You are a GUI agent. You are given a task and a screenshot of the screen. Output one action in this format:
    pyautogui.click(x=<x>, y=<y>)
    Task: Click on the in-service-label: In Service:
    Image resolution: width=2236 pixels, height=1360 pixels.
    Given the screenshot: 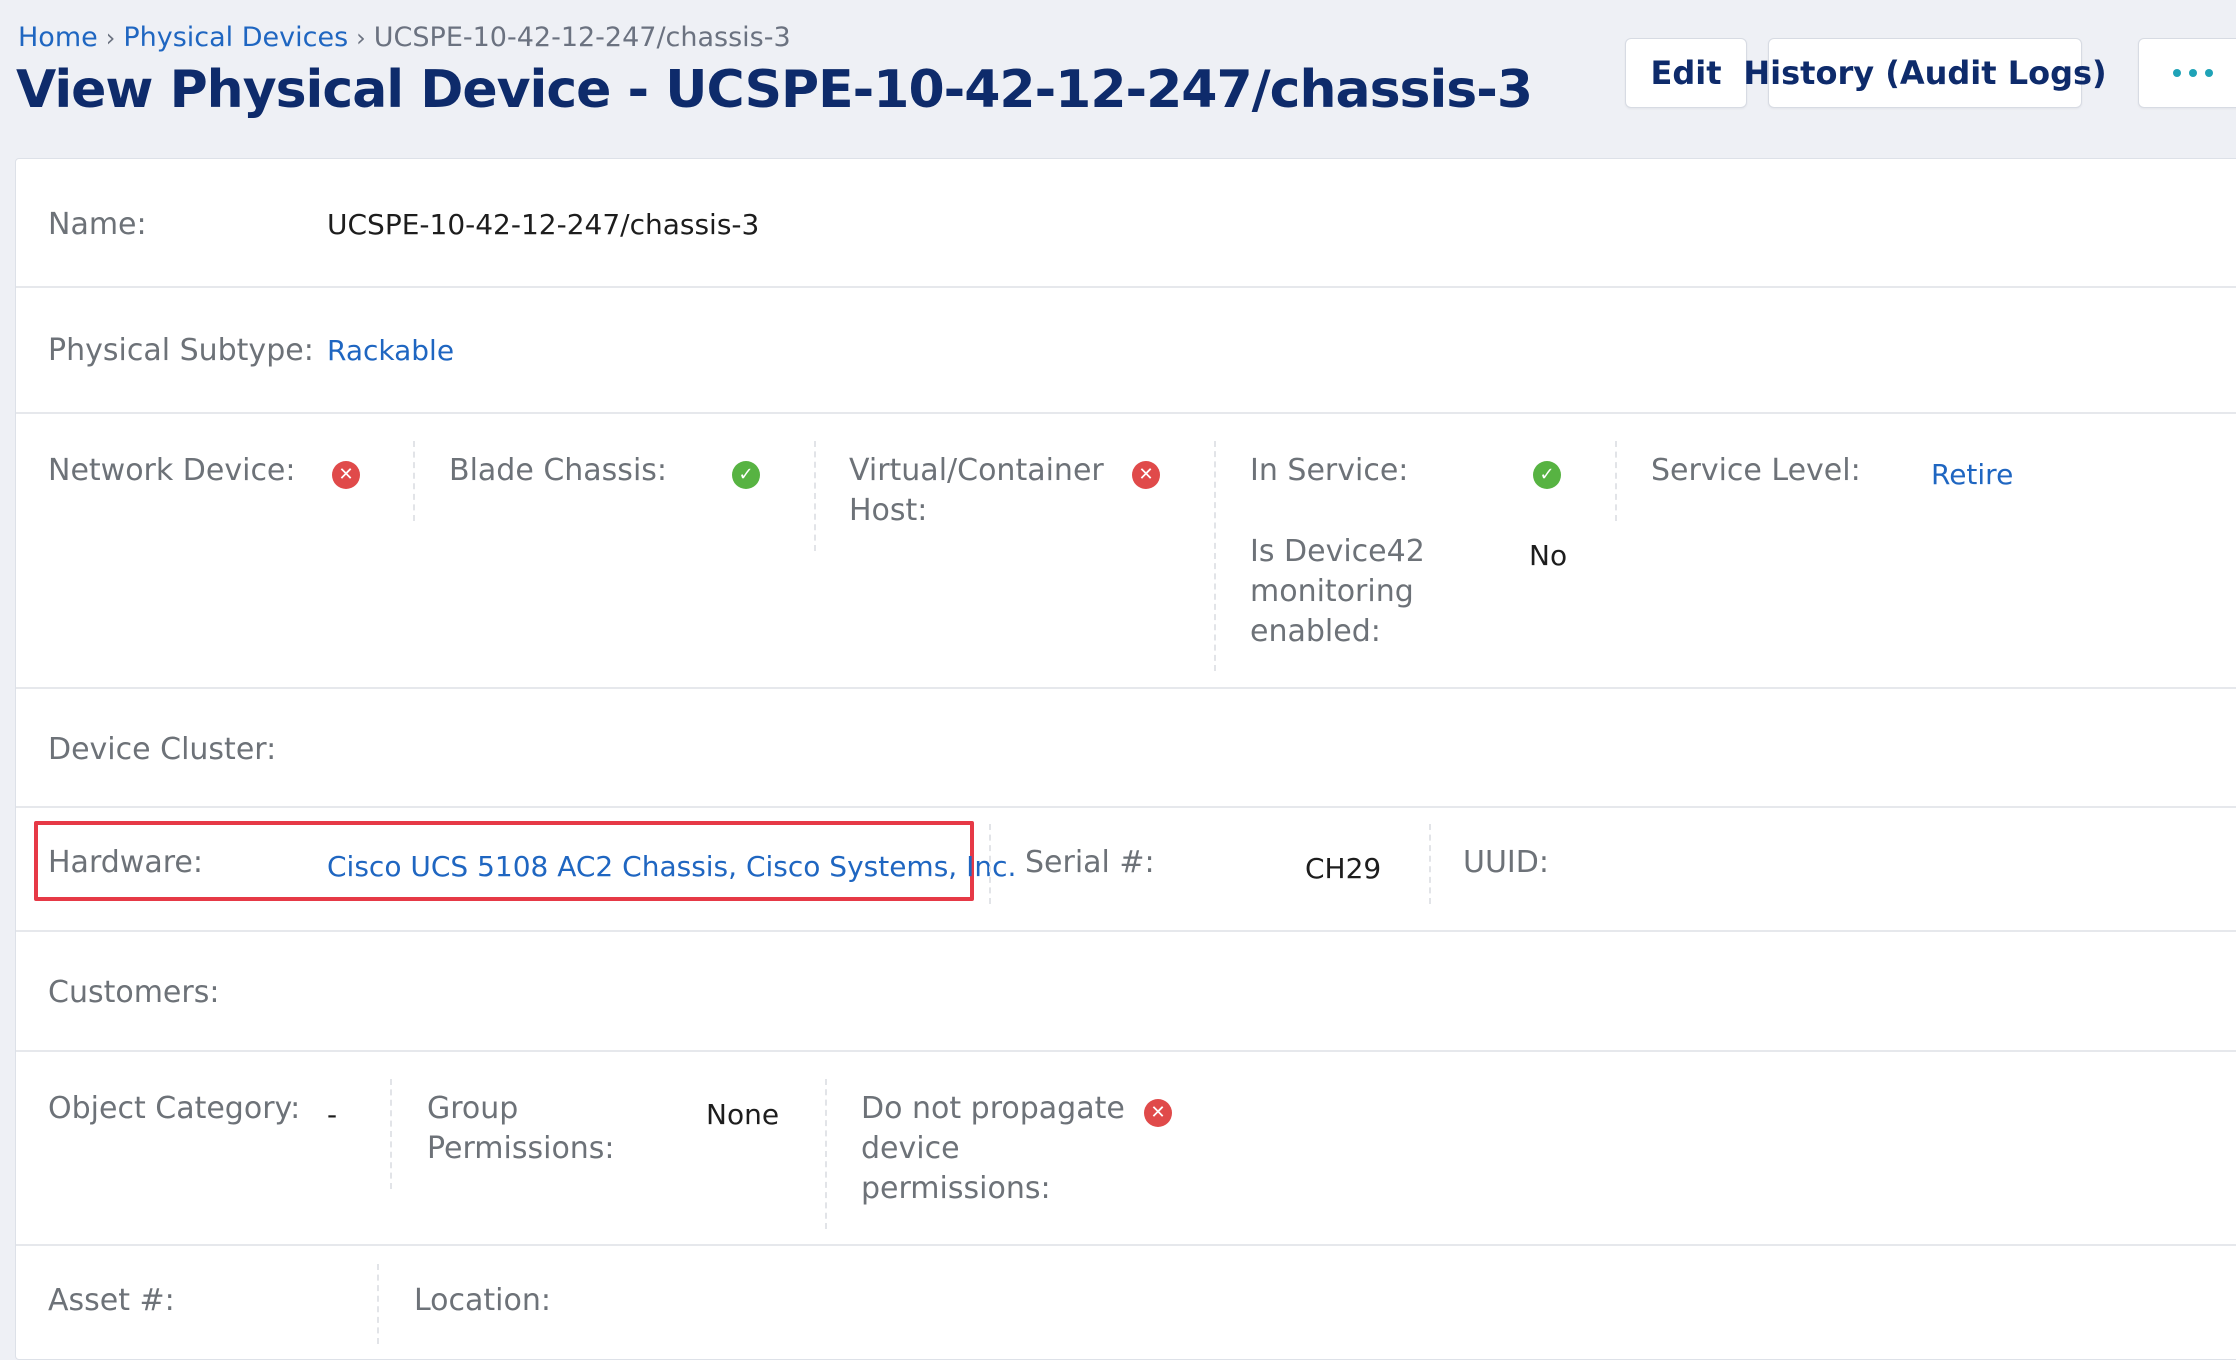 What is the action you would take?
    pyautogui.click(x=1329, y=470)
    